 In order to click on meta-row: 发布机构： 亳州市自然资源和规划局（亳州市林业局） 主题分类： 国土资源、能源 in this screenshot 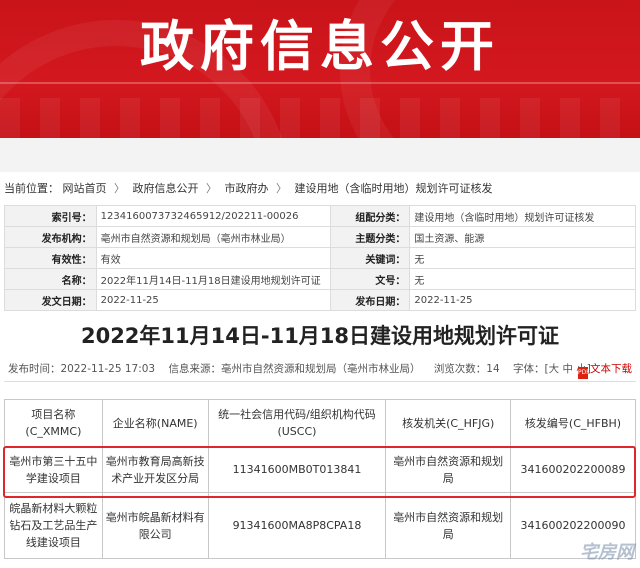, I will do `click(320, 237)`.